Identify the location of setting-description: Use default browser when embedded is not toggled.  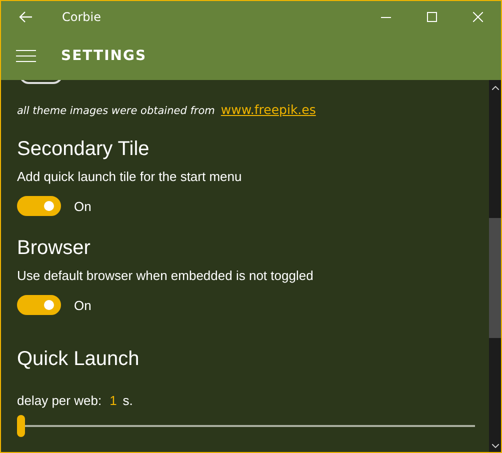
(165, 275).